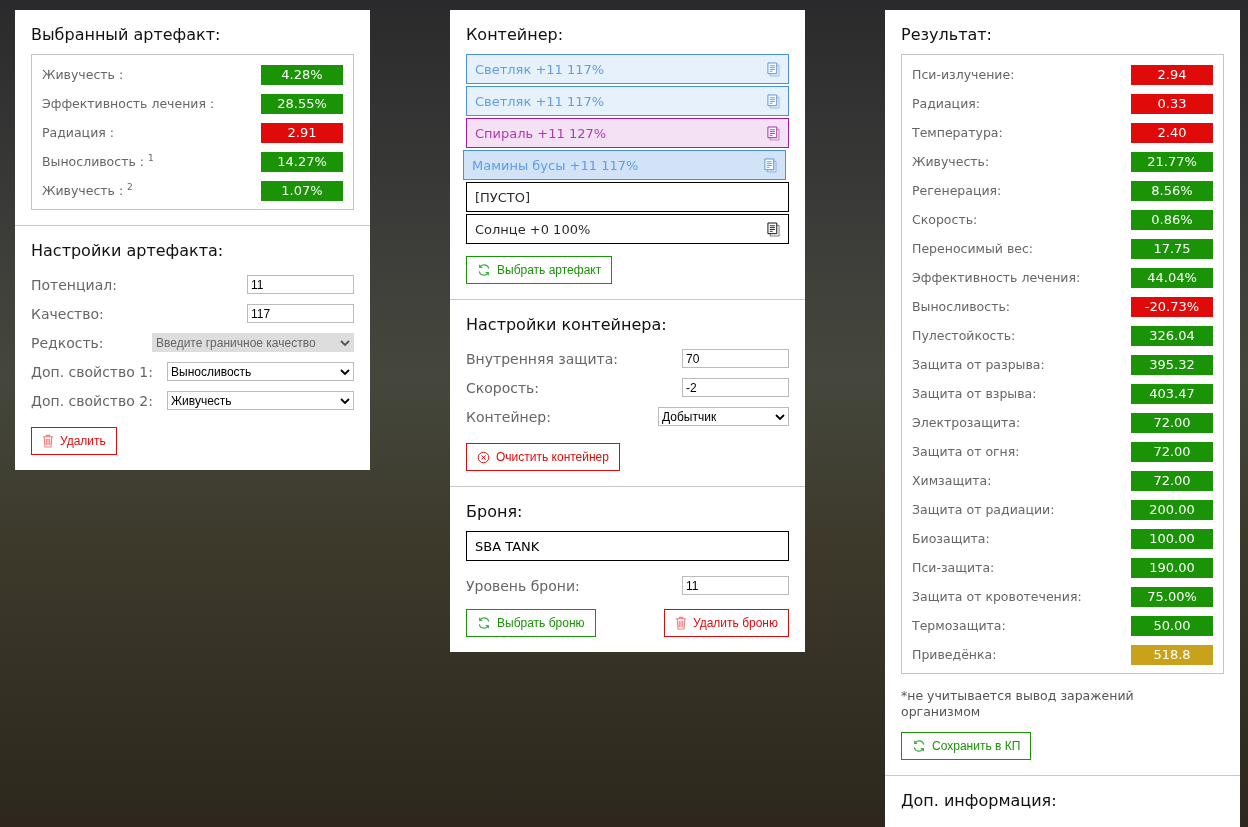 The height and width of the screenshot is (827, 1248). I want to click on stat-value: 2.94, so click(1172, 74).